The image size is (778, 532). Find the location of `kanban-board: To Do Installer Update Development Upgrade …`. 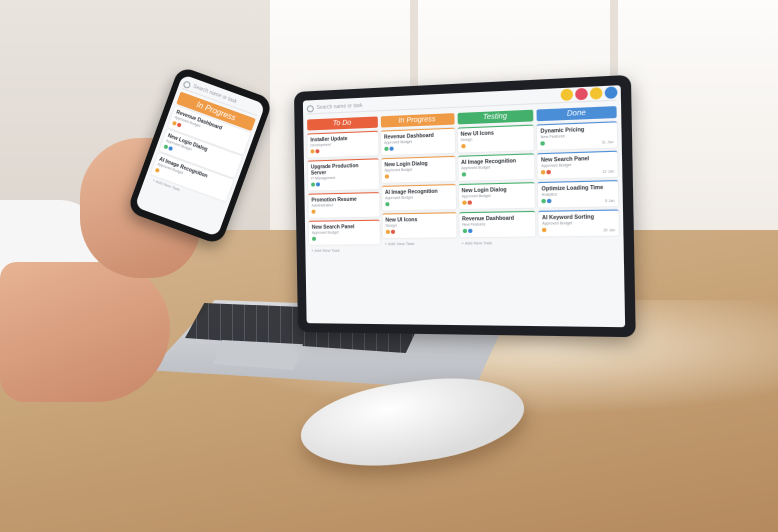

kanban-board: To Do Installer Update Development Upgrade … is located at coordinates (463, 179).